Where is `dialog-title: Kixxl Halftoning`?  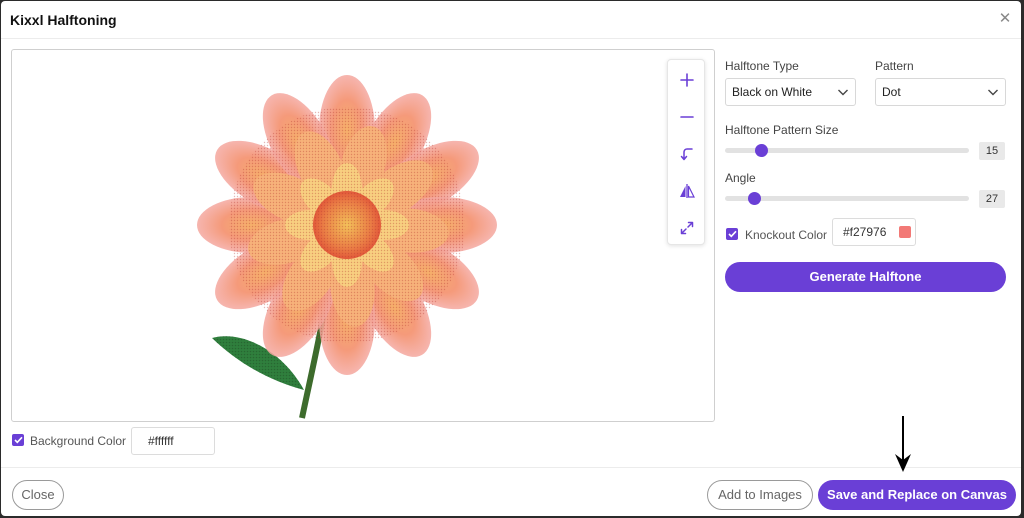 dialog-title: Kixxl Halftoning is located at coordinates (63, 20).